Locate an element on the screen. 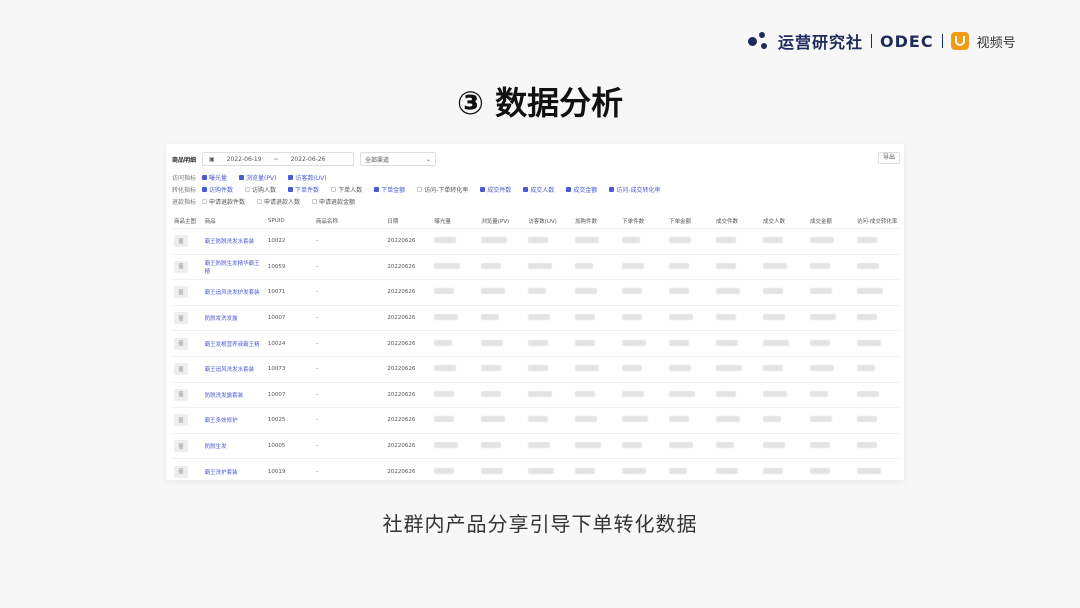  product-link: 霸王防脱洗发水套装 is located at coordinates (234, 241).